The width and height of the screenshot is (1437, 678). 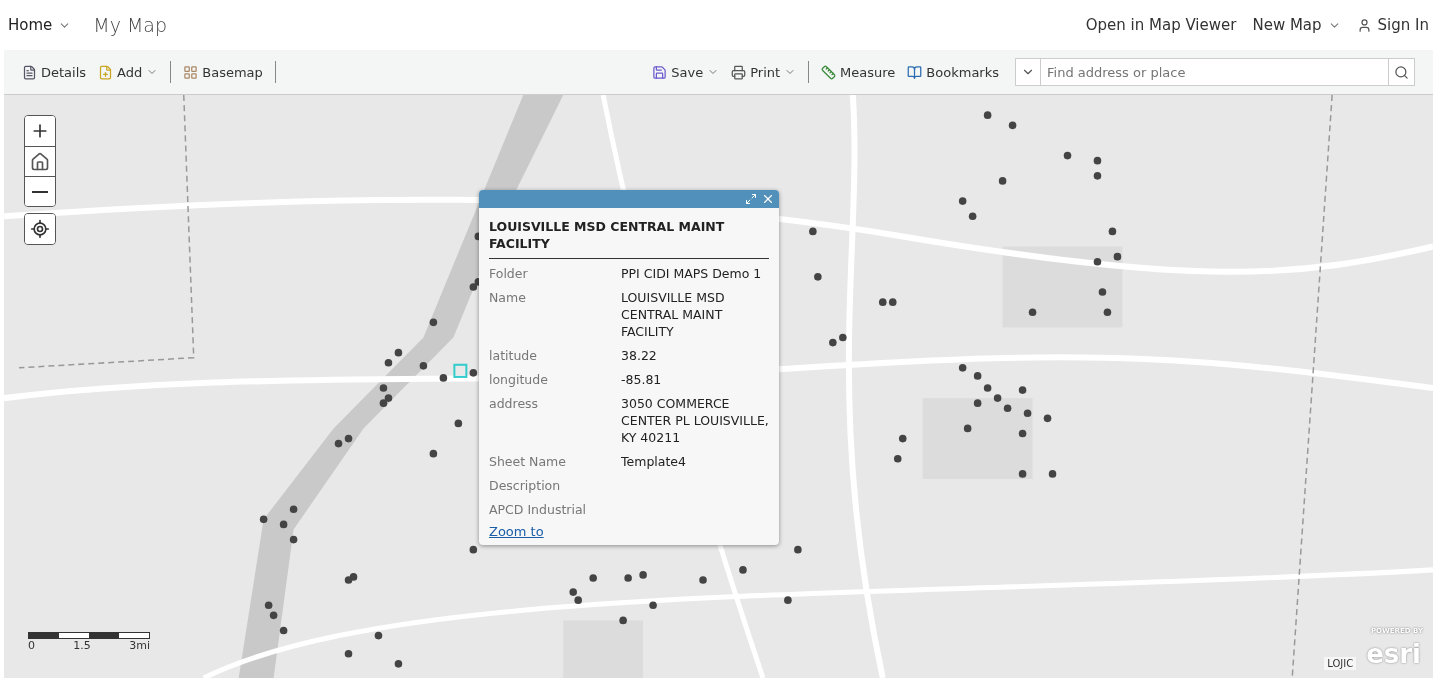 What do you see at coordinates (768, 199) in the screenshot?
I see `close-icon` at bounding box center [768, 199].